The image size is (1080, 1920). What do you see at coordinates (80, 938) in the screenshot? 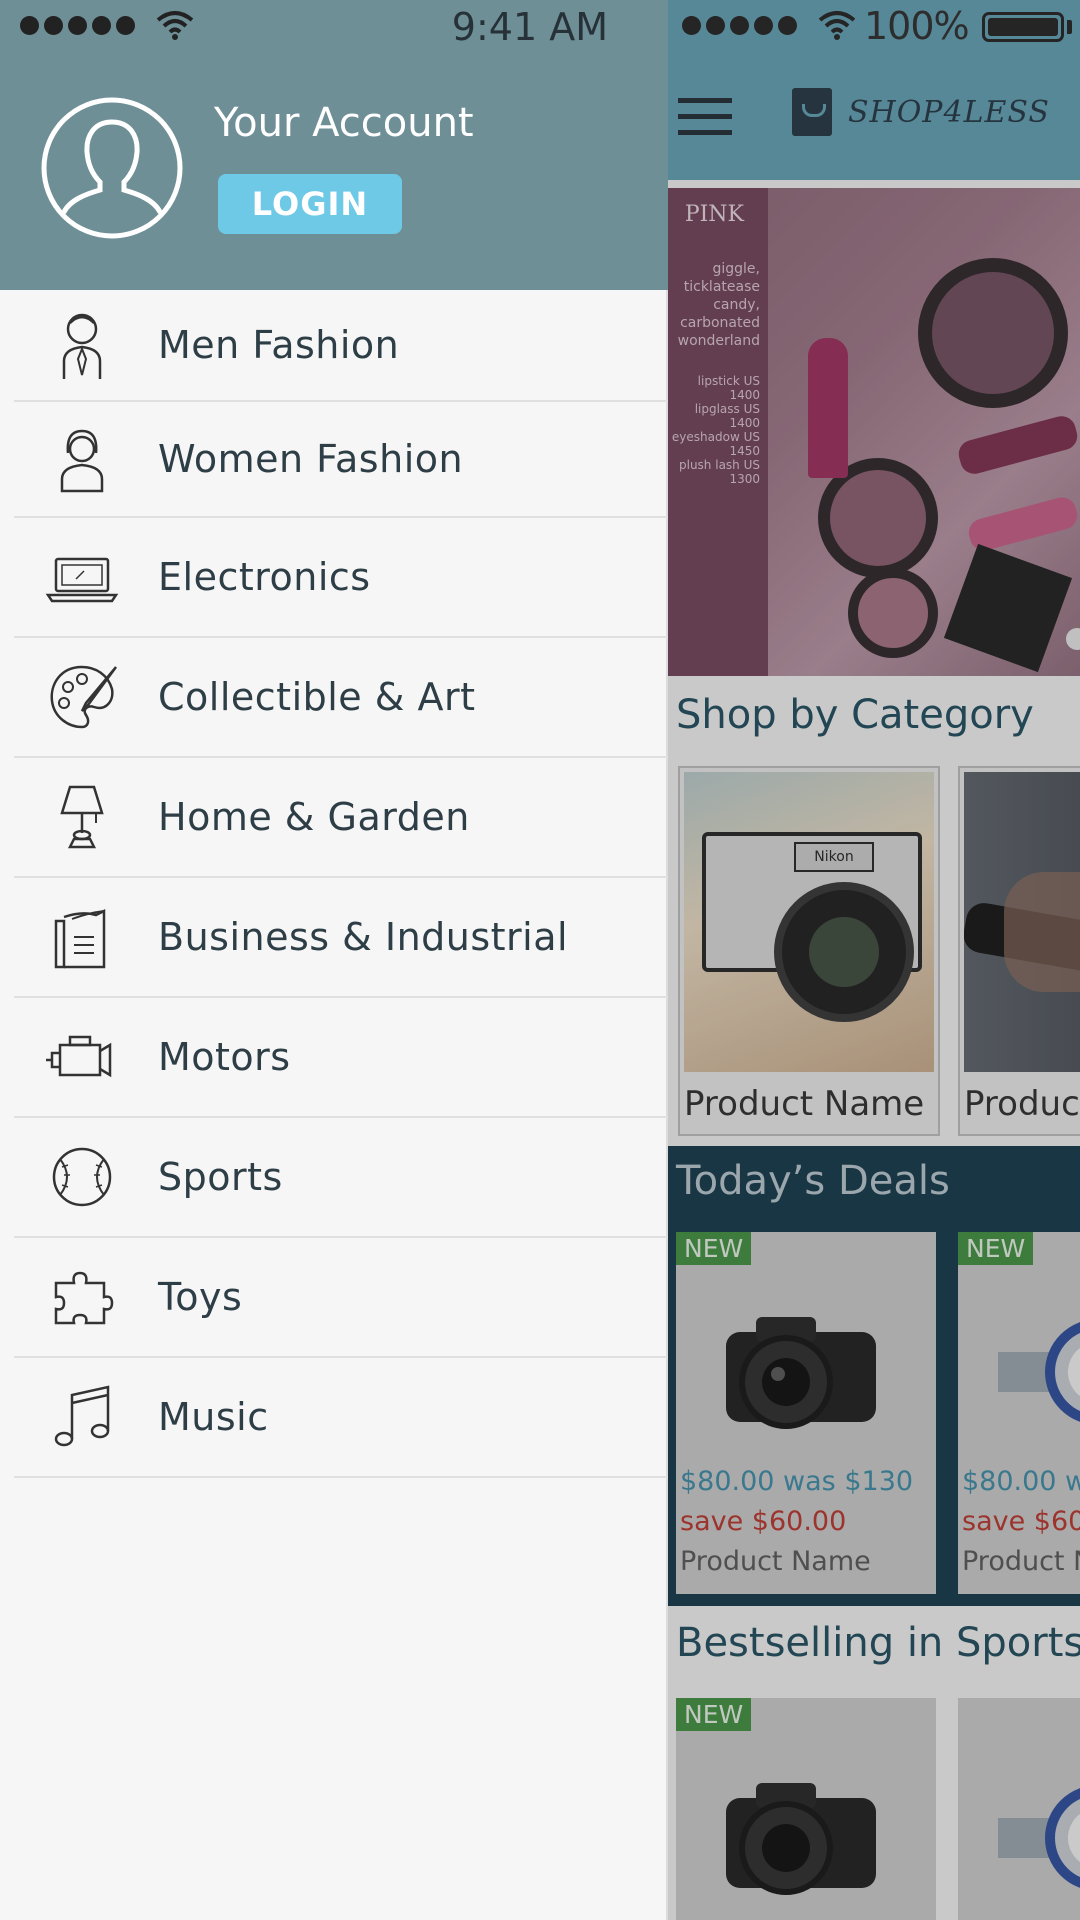
I see `documents-icon` at bounding box center [80, 938].